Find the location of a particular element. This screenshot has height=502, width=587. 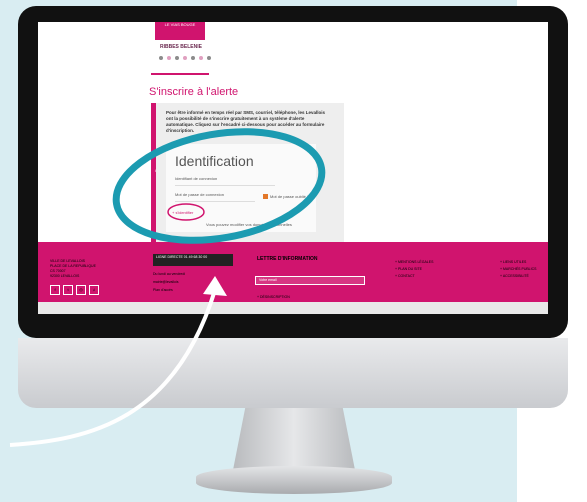

pointer-arrow is located at coordinates (113, 368).